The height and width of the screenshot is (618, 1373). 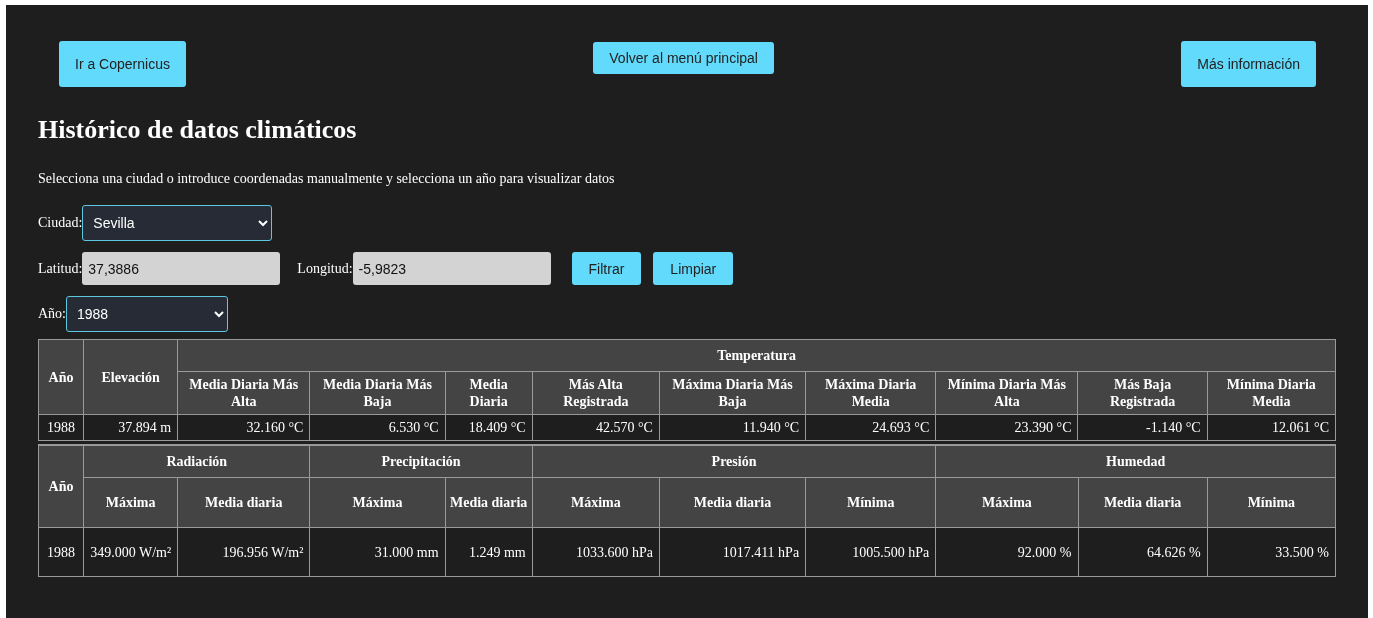 I want to click on column-header: Máxima Diaria Más Baja, so click(x=732, y=393).